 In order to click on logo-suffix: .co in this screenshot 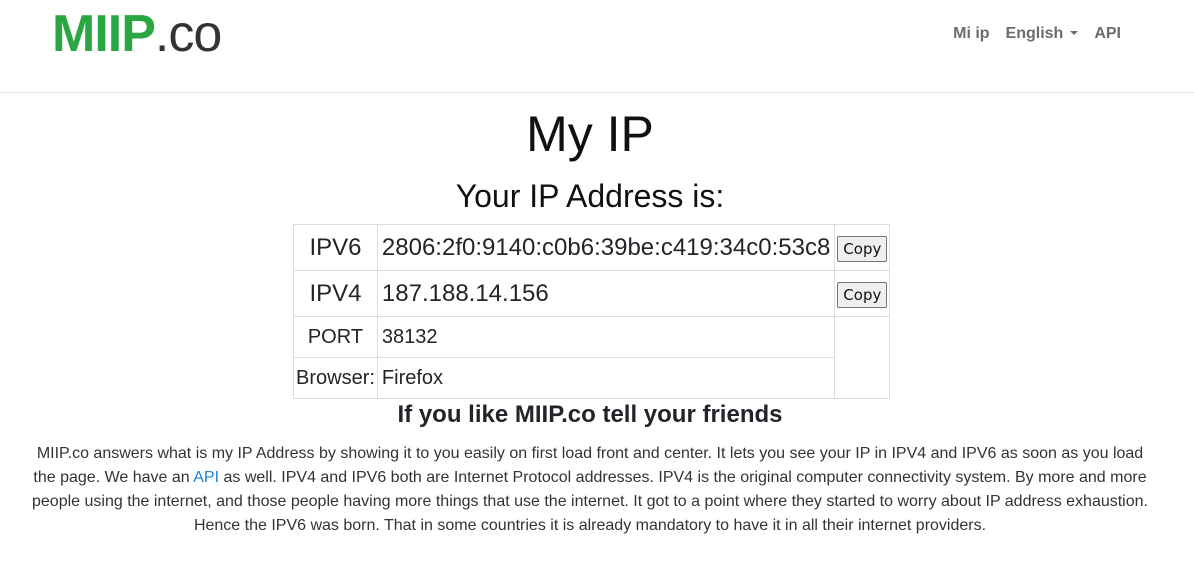, I will do `click(188, 34)`.